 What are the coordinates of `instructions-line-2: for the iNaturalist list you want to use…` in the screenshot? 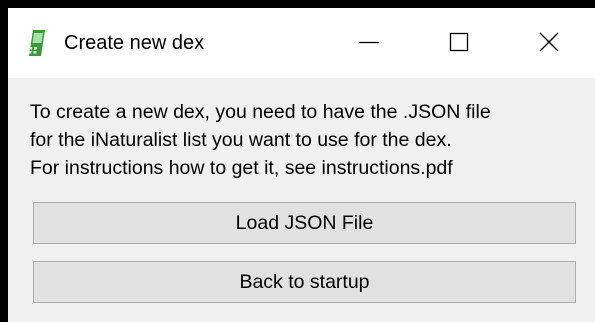 It's located at (241, 140).